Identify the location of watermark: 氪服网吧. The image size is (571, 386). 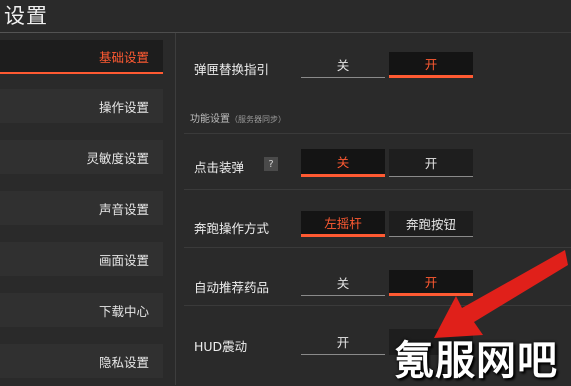
(476, 361).